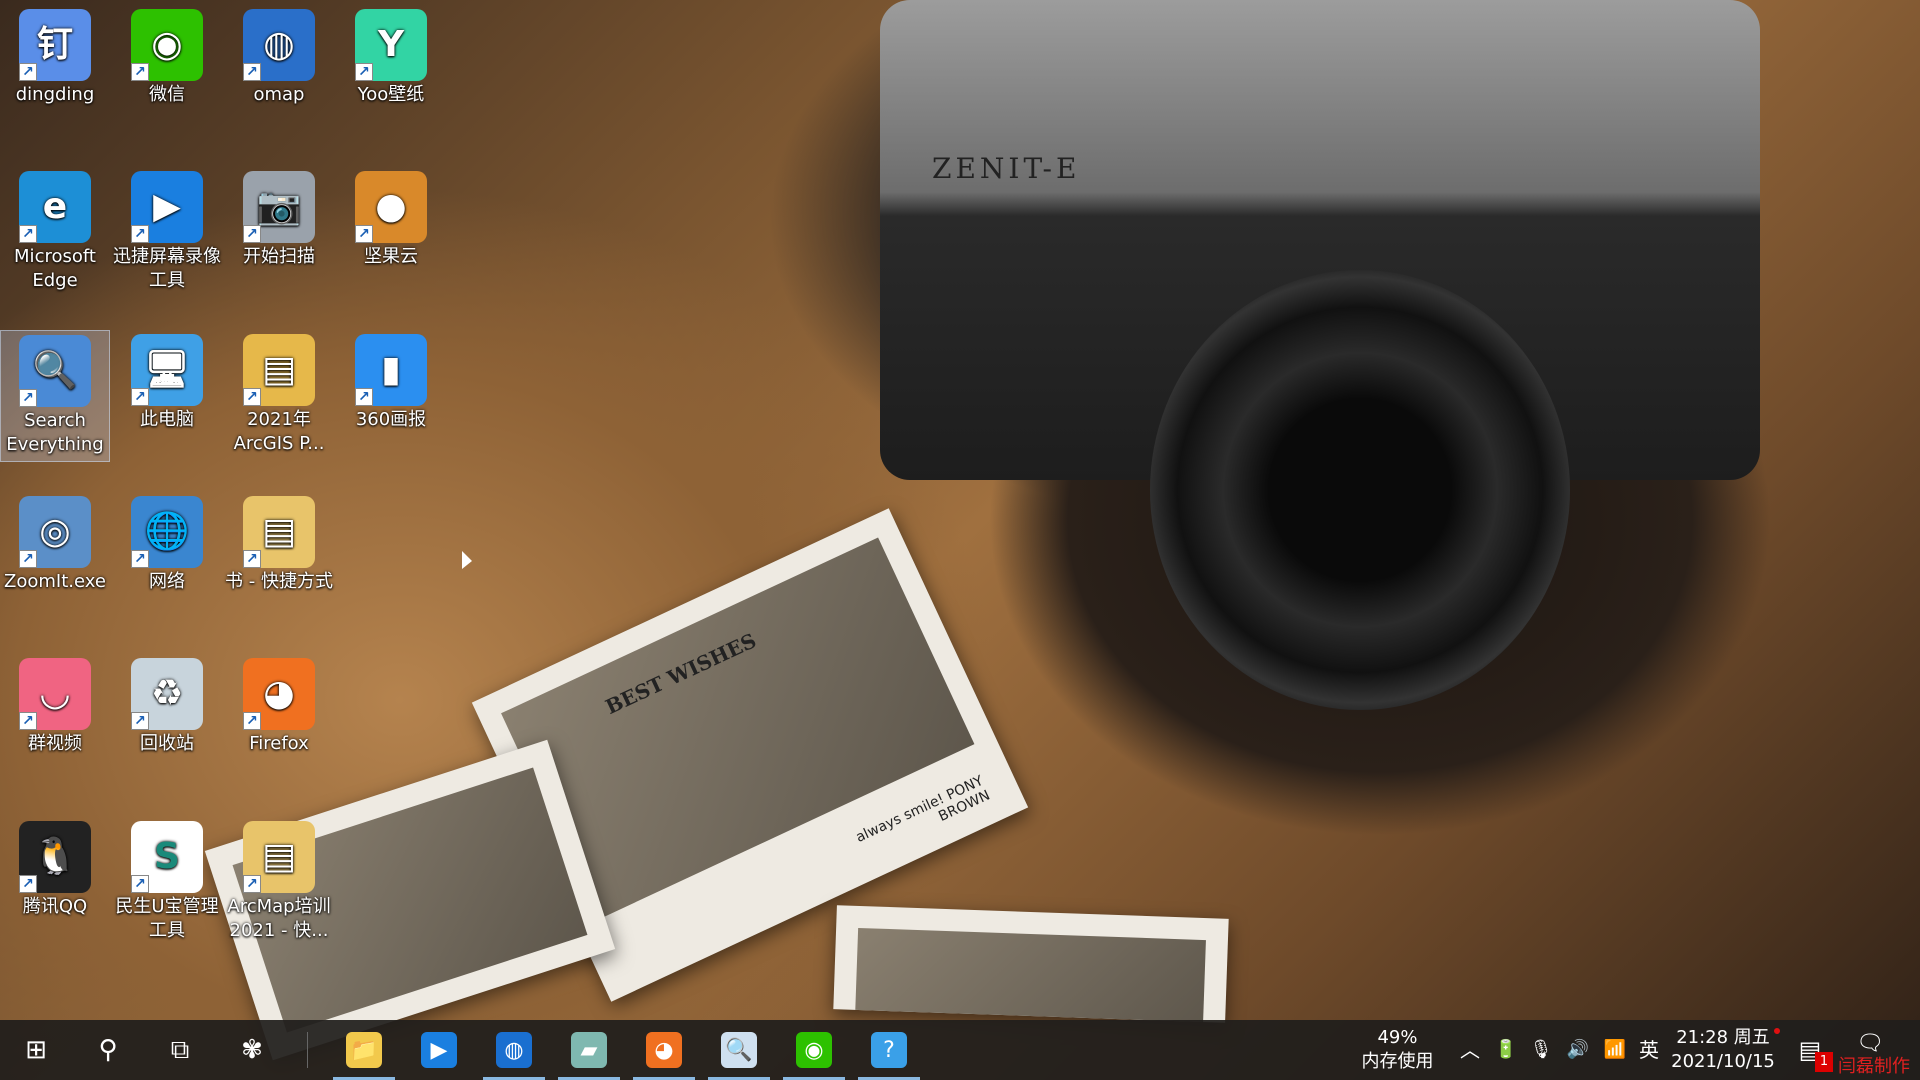 The width and height of the screenshot is (1920, 1080). I want to click on desktop-icon: ● ↗ 坚果云, so click(391, 220).